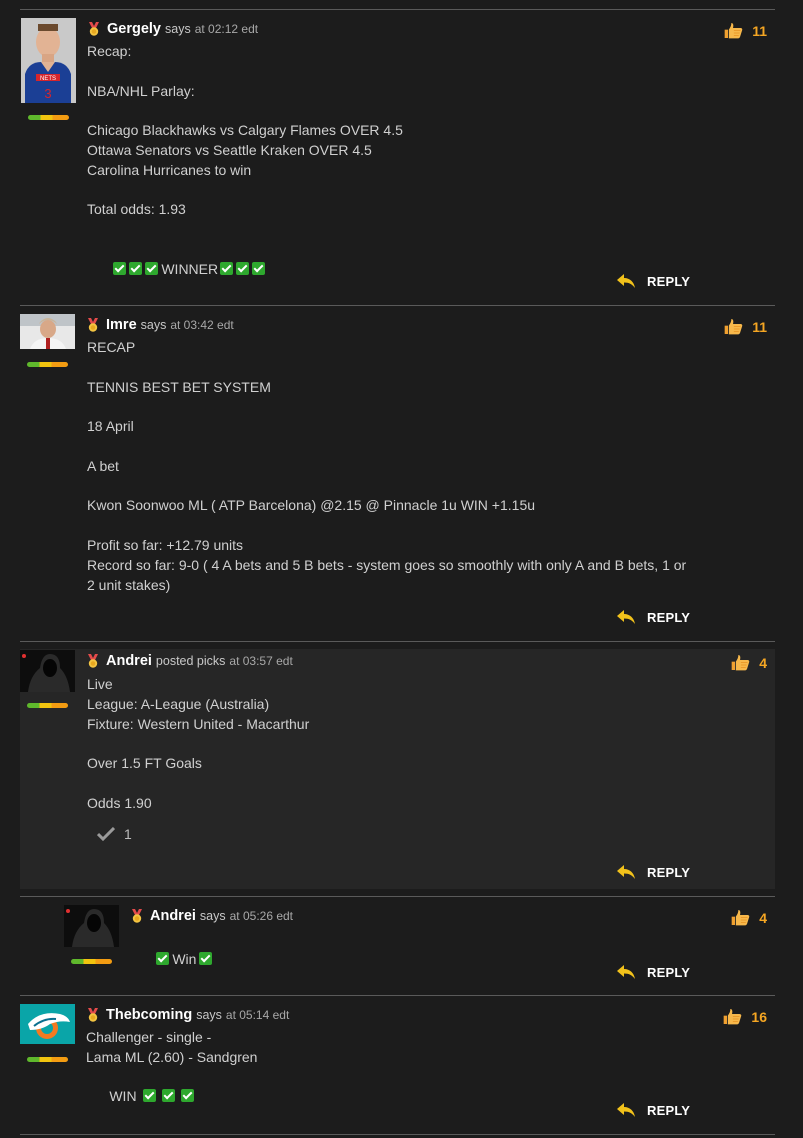 The height and width of the screenshot is (1138, 803). What do you see at coordinates (149, 1015) in the screenshot?
I see `username: Thebcoming` at bounding box center [149, 1015].